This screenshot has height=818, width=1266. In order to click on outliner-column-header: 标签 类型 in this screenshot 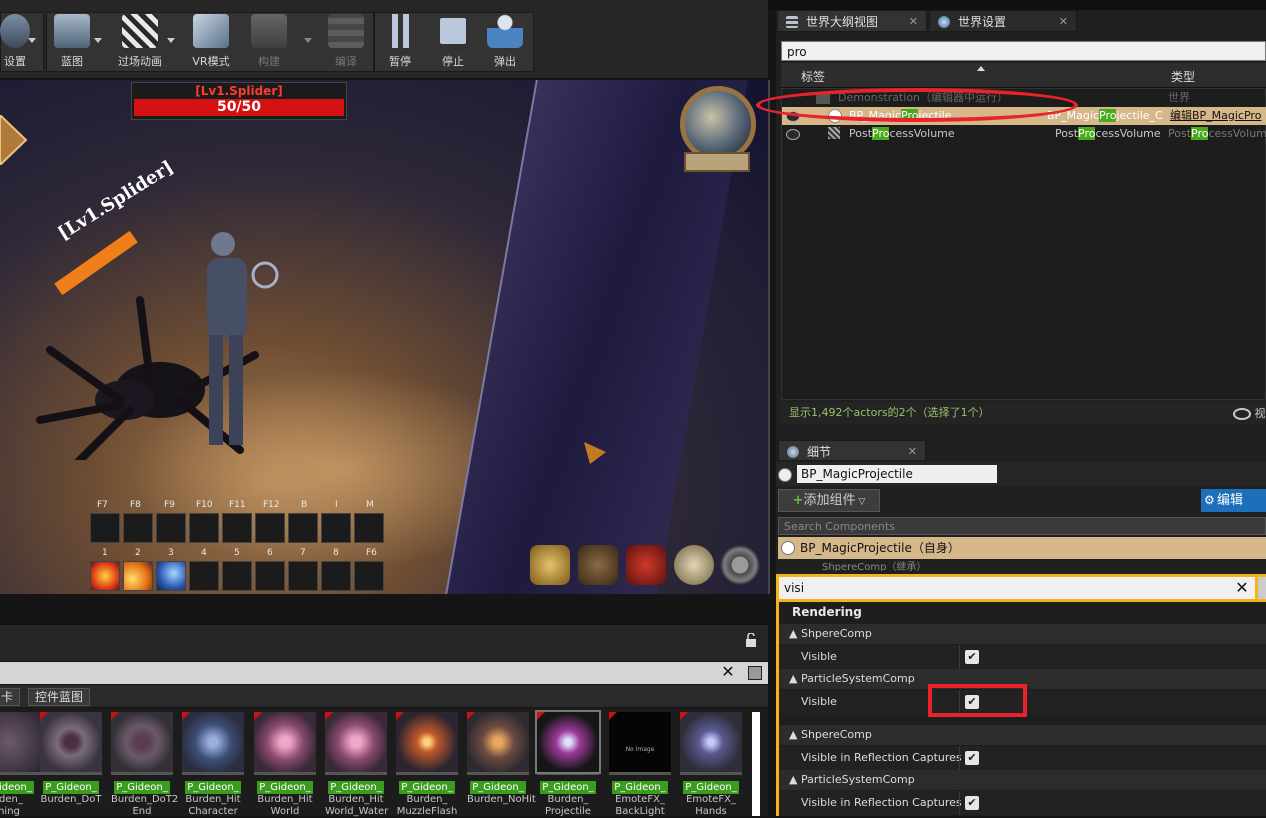, I will do `click(1023, 75)`.